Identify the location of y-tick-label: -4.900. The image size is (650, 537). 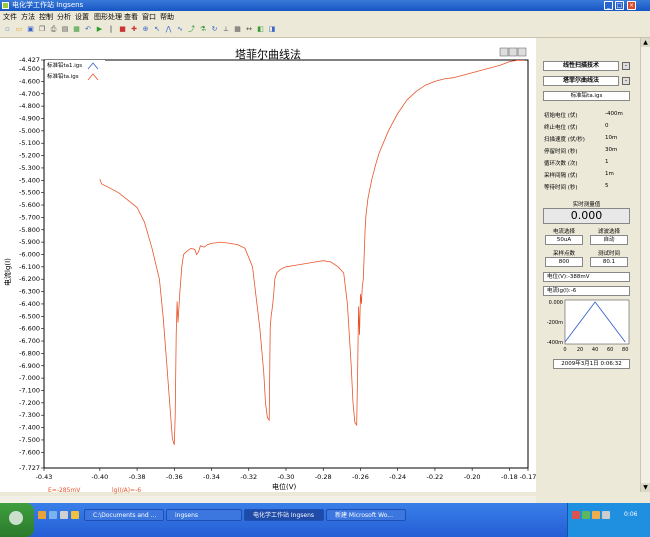
(29, 118).